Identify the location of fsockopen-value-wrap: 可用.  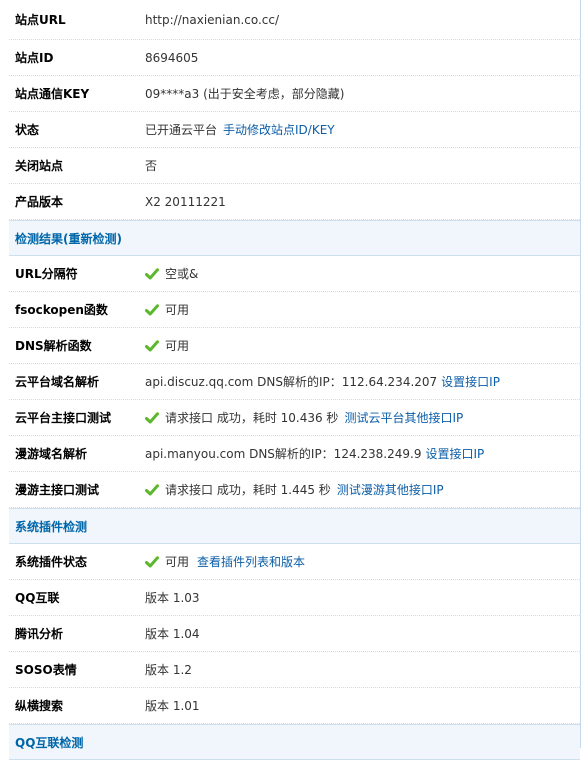
(167, 309).